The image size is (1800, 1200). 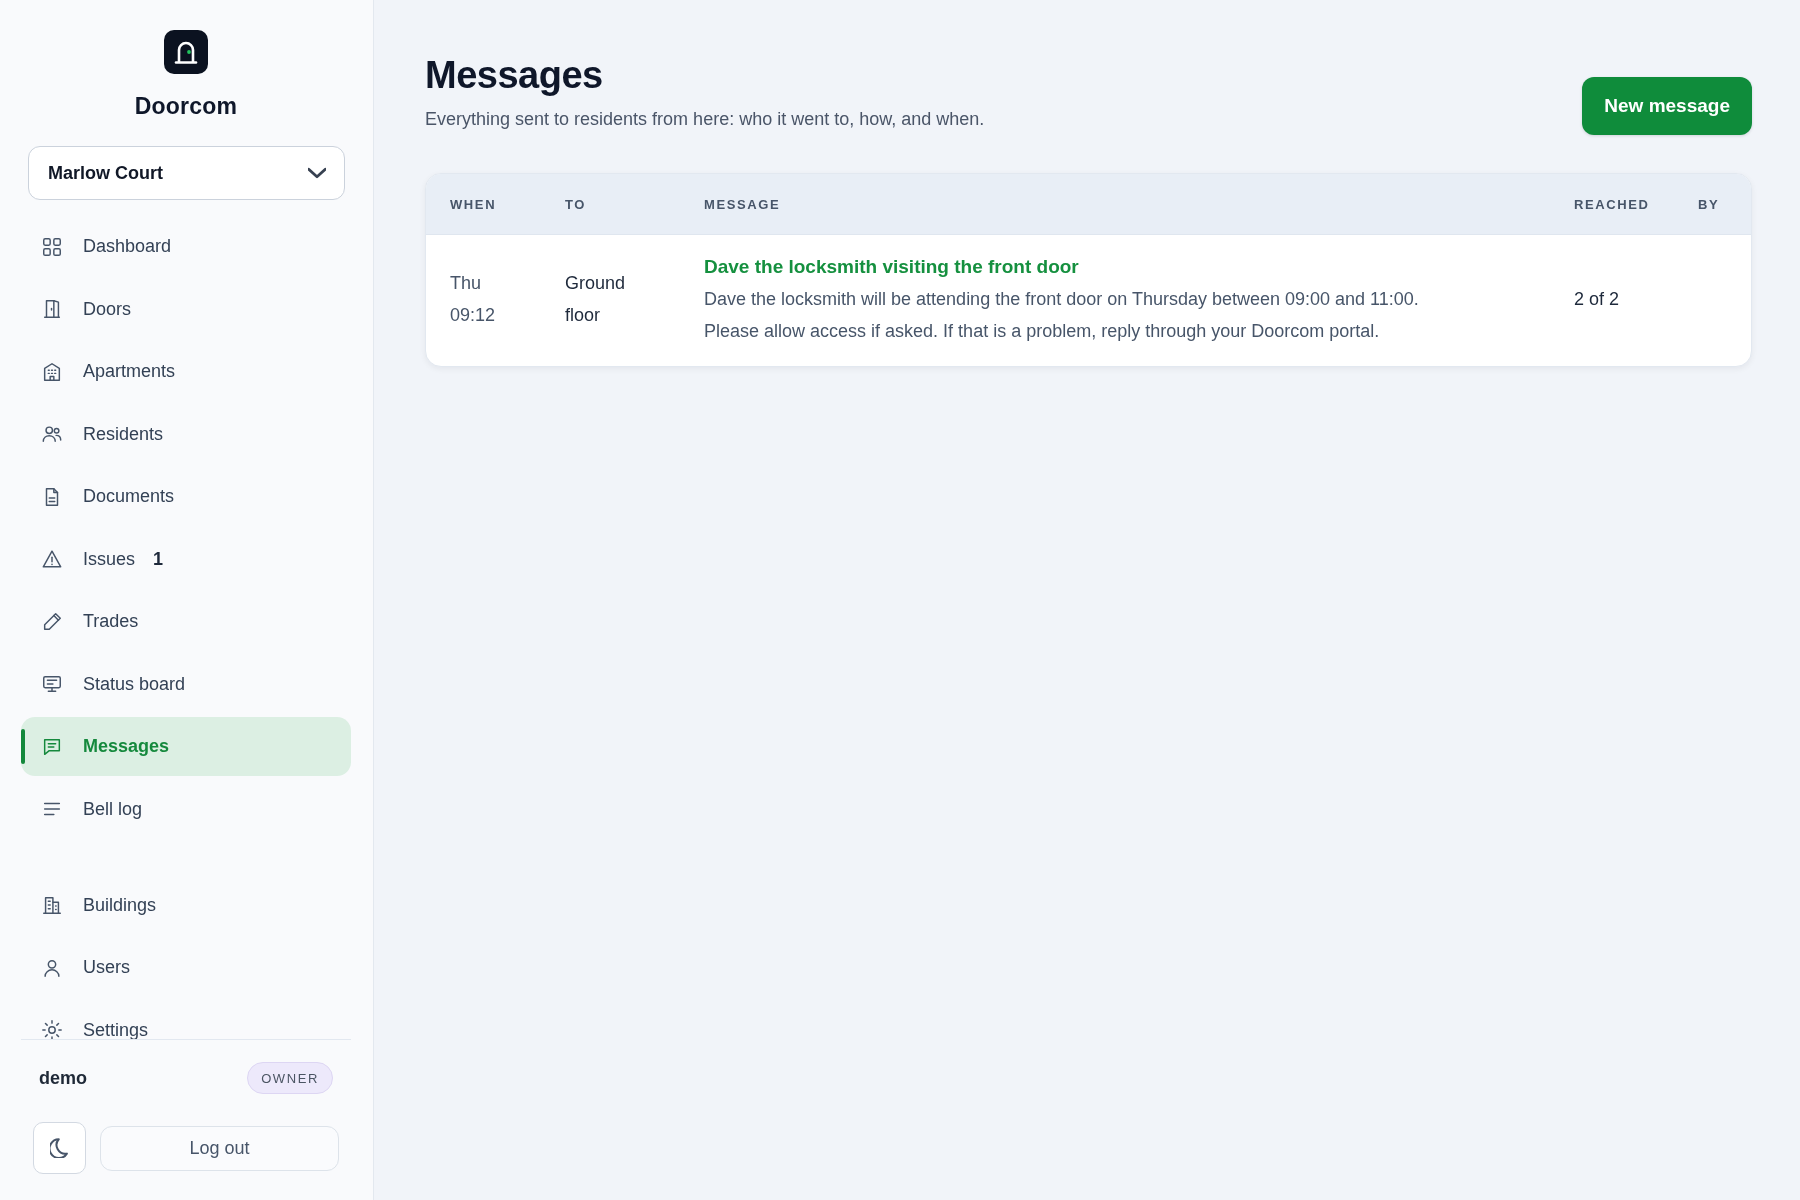 What do you see at coordinates (52, 905) in the screenshot?
I see `office-building-icon` at bounding box center [52, 905].